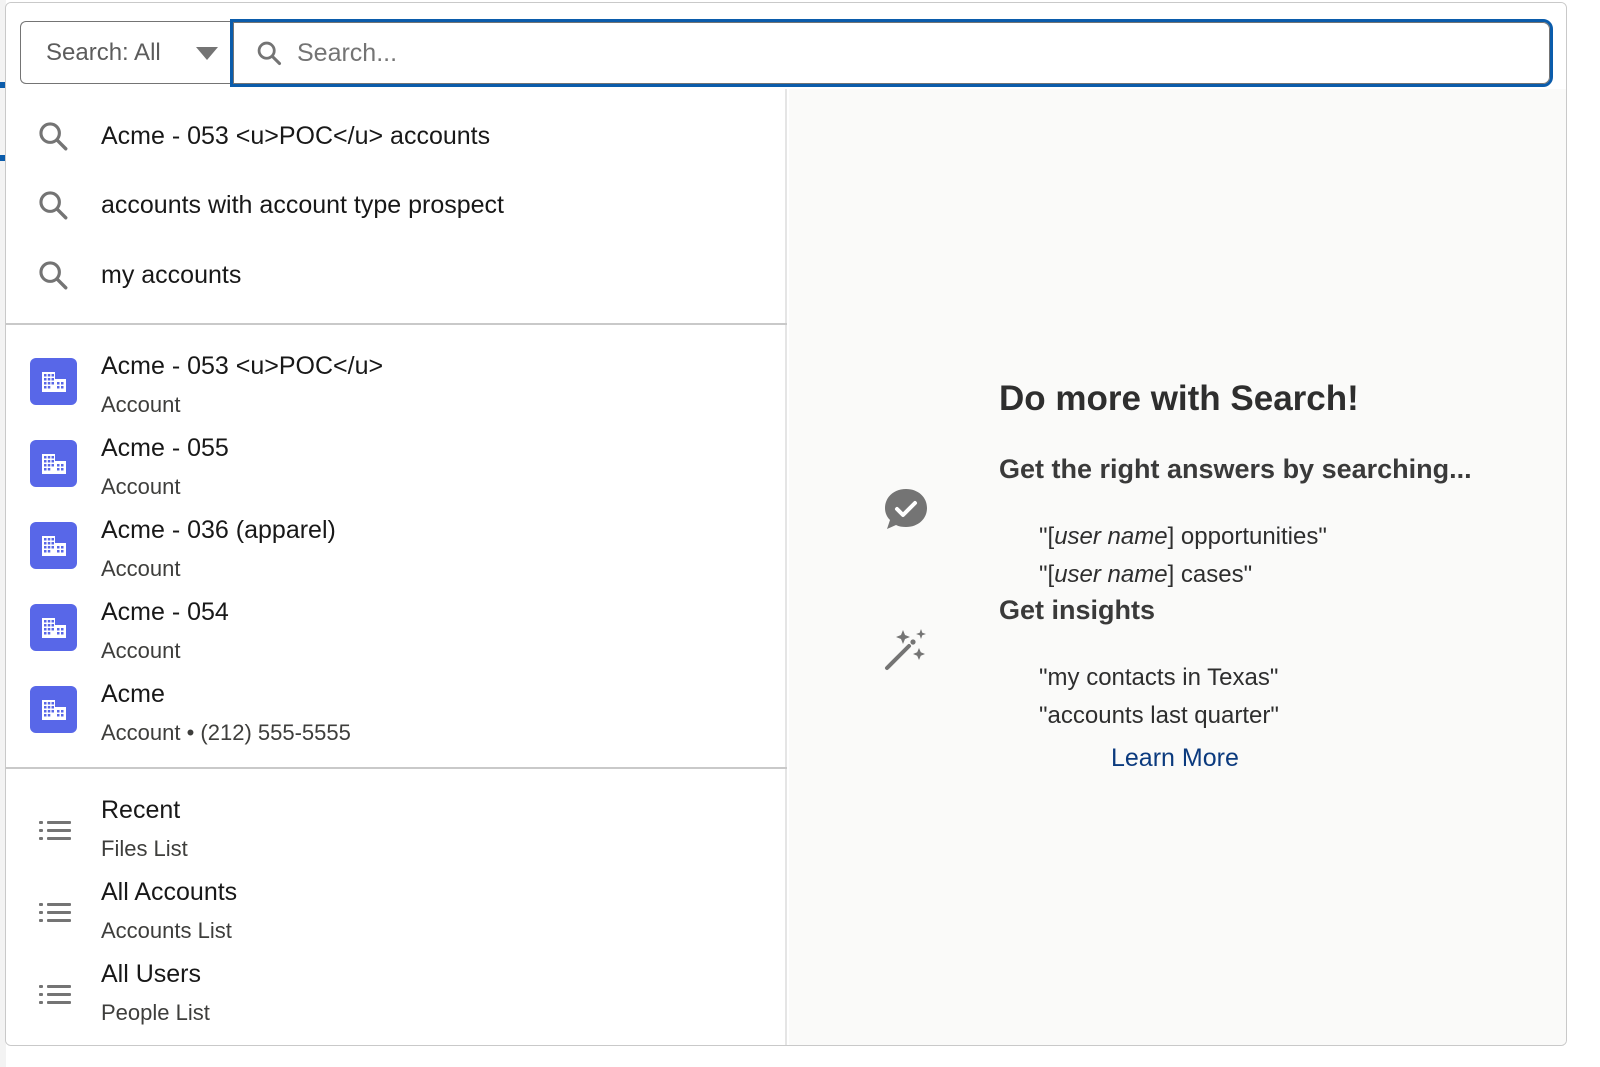  What do you see at coordinates (141, 810) in the screenshot?
I see `list-view-title: Recent` at bounding box center [141, 810].